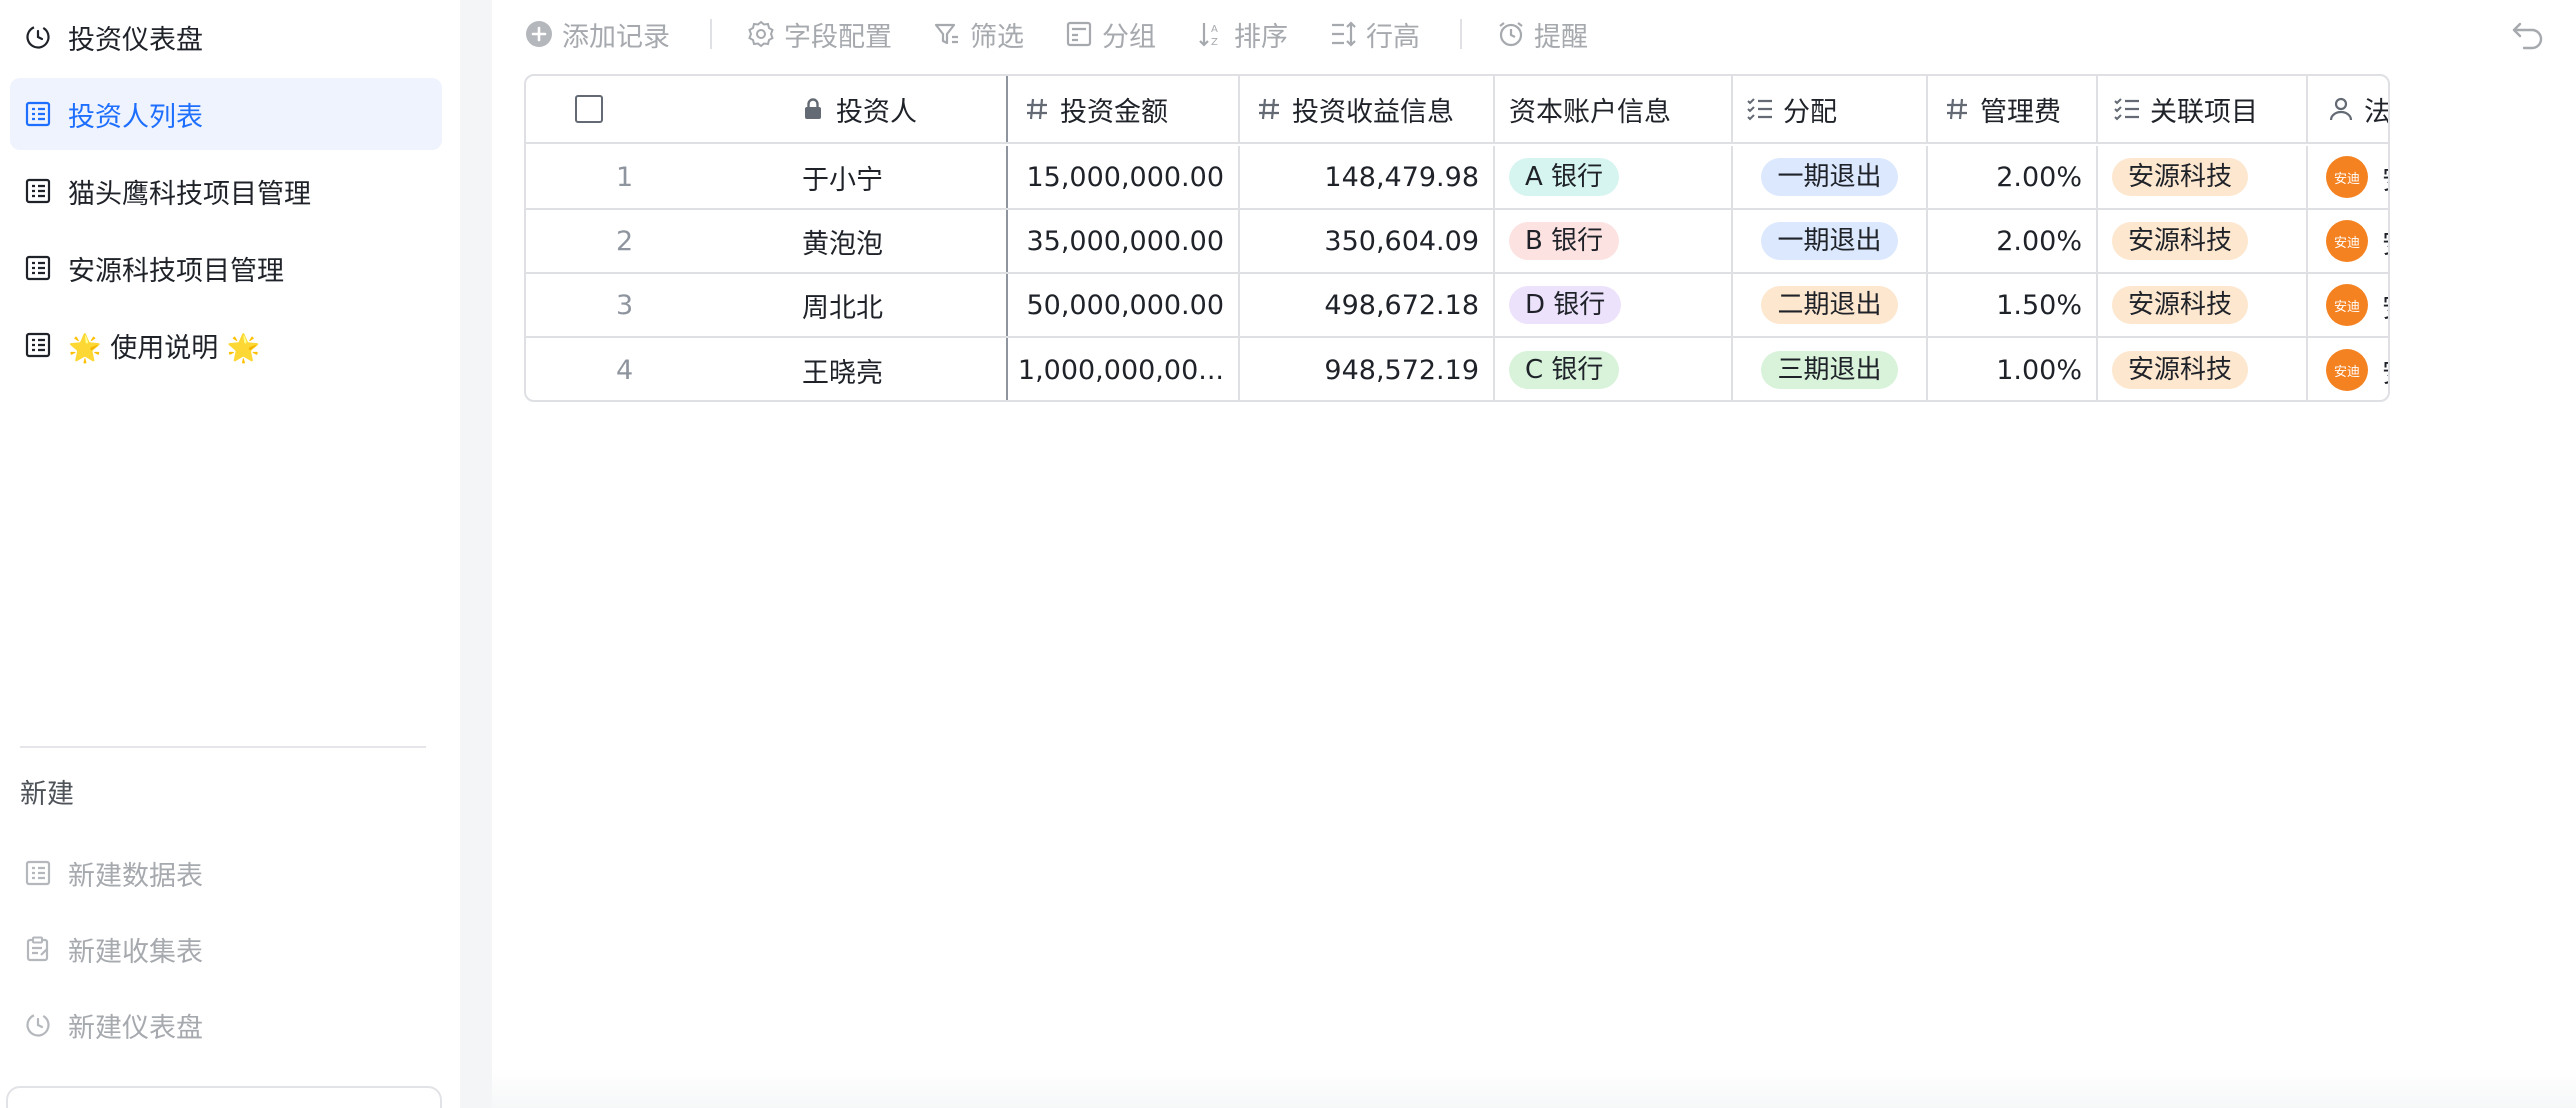 The height and width of the screenshot is (1108, 2576). I want to click on gear-icon, so click(761, 34).